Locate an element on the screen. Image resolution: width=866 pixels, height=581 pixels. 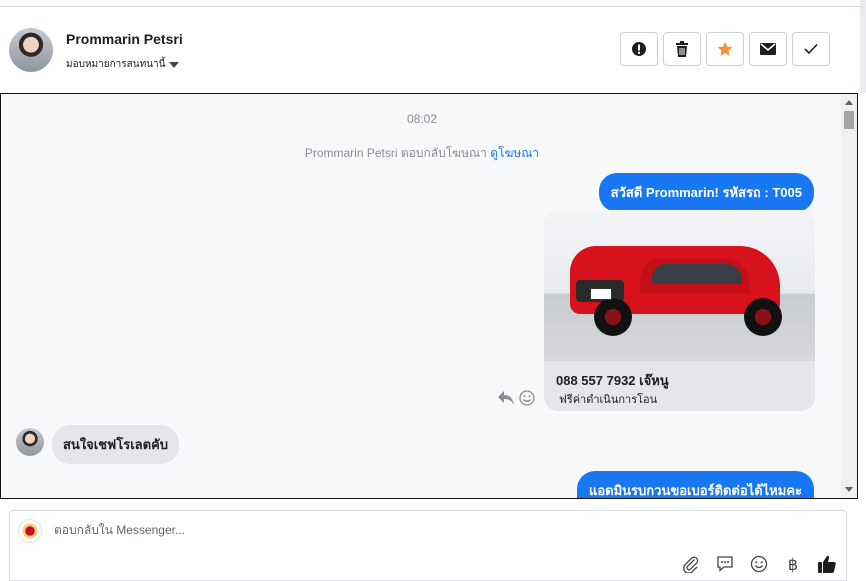
assign-conversation-dropdown: มอบหมายการสนทนานี้ is located at coordinates (123, 64).